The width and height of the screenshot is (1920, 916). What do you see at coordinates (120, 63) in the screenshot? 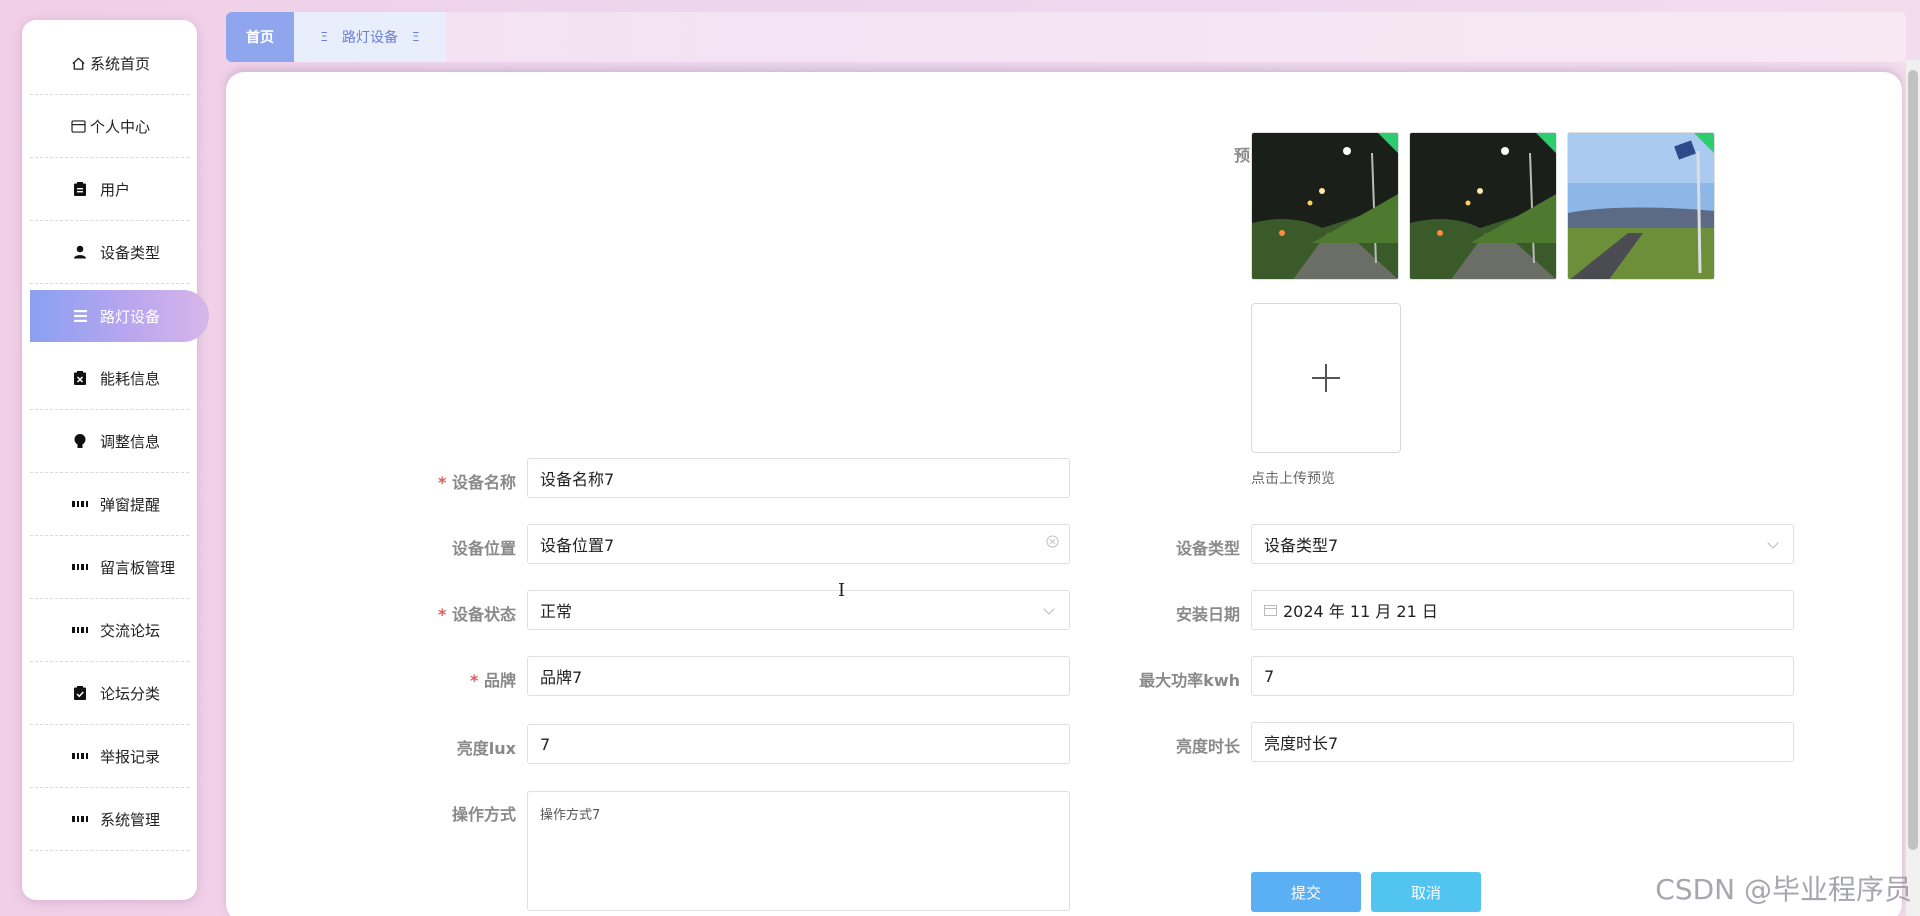
I see `sidebar-item-label: 系统首页` at bounding box center [120, 63].